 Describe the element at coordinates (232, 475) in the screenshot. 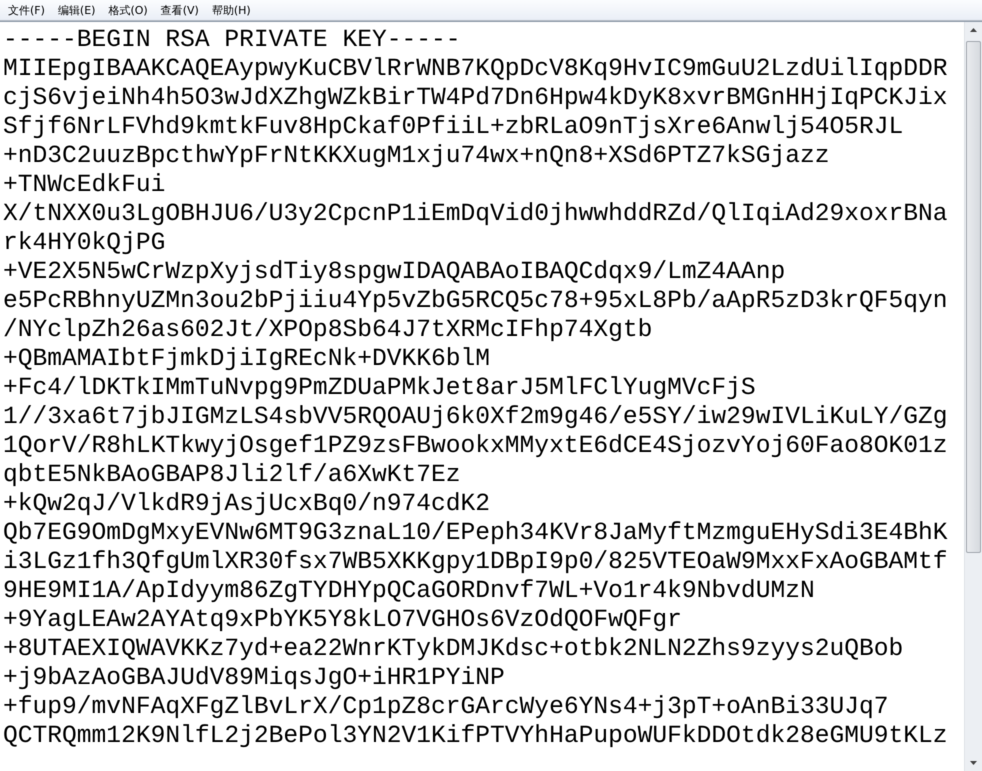

I see `text-line: qbtE5NkBAoGBAP8Jli2lf/a6XwKt7Ez` at that location.